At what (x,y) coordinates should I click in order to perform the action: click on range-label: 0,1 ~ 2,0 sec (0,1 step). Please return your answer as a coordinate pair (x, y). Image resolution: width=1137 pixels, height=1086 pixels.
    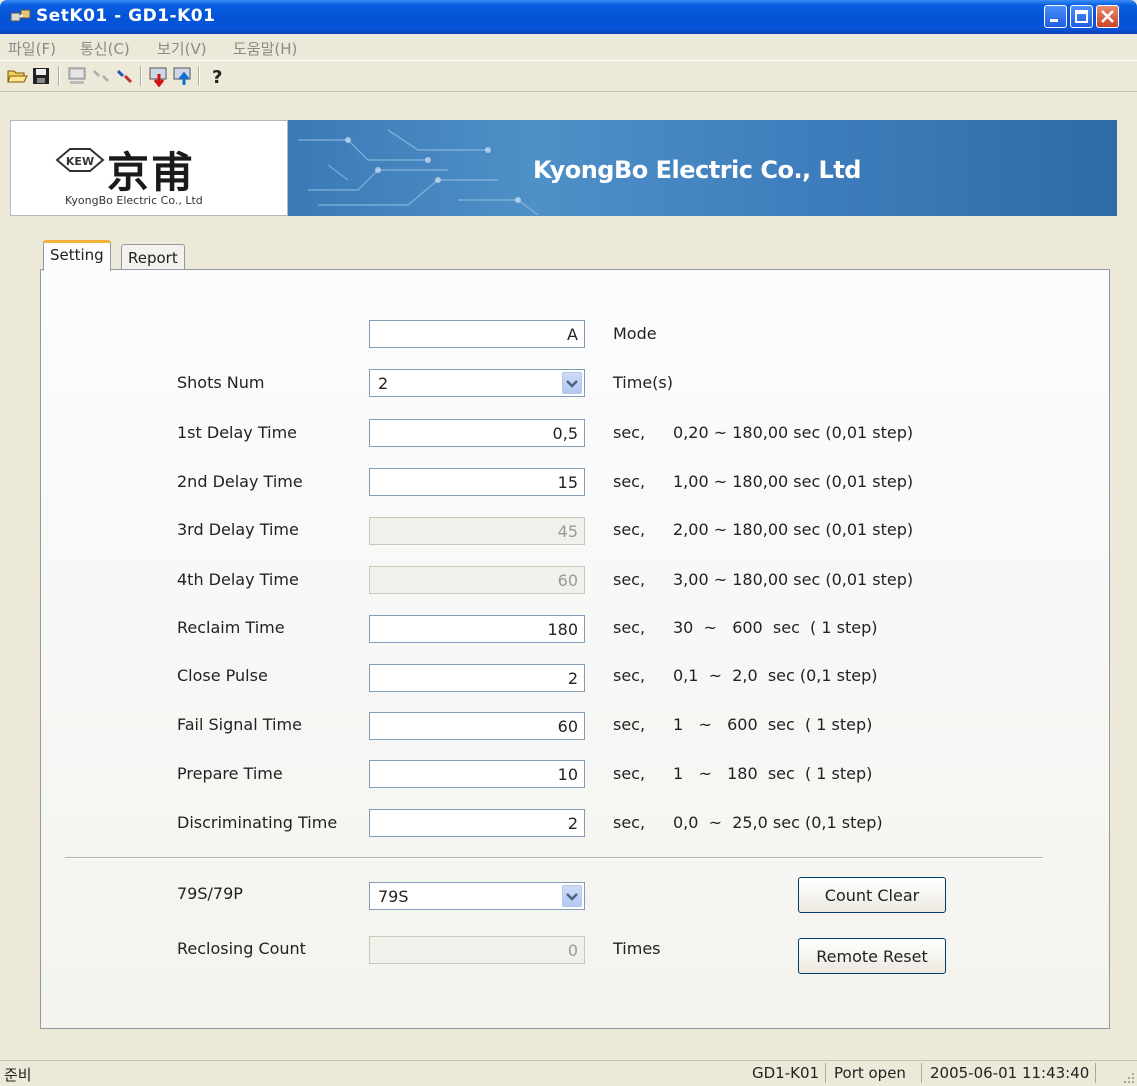
    Looking at the image, I should click on (775, 675).